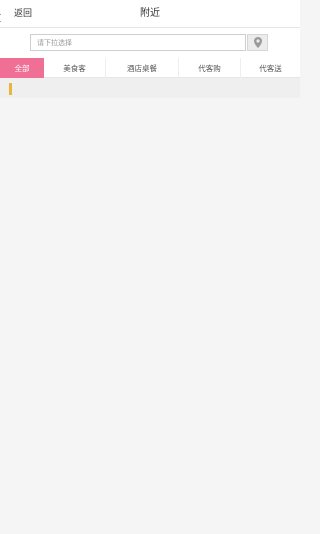  What do you see at coordinates (75, 68) in the screenshot?
I see `tab-food-guest: 美食客` at bounding box center [75, 68].